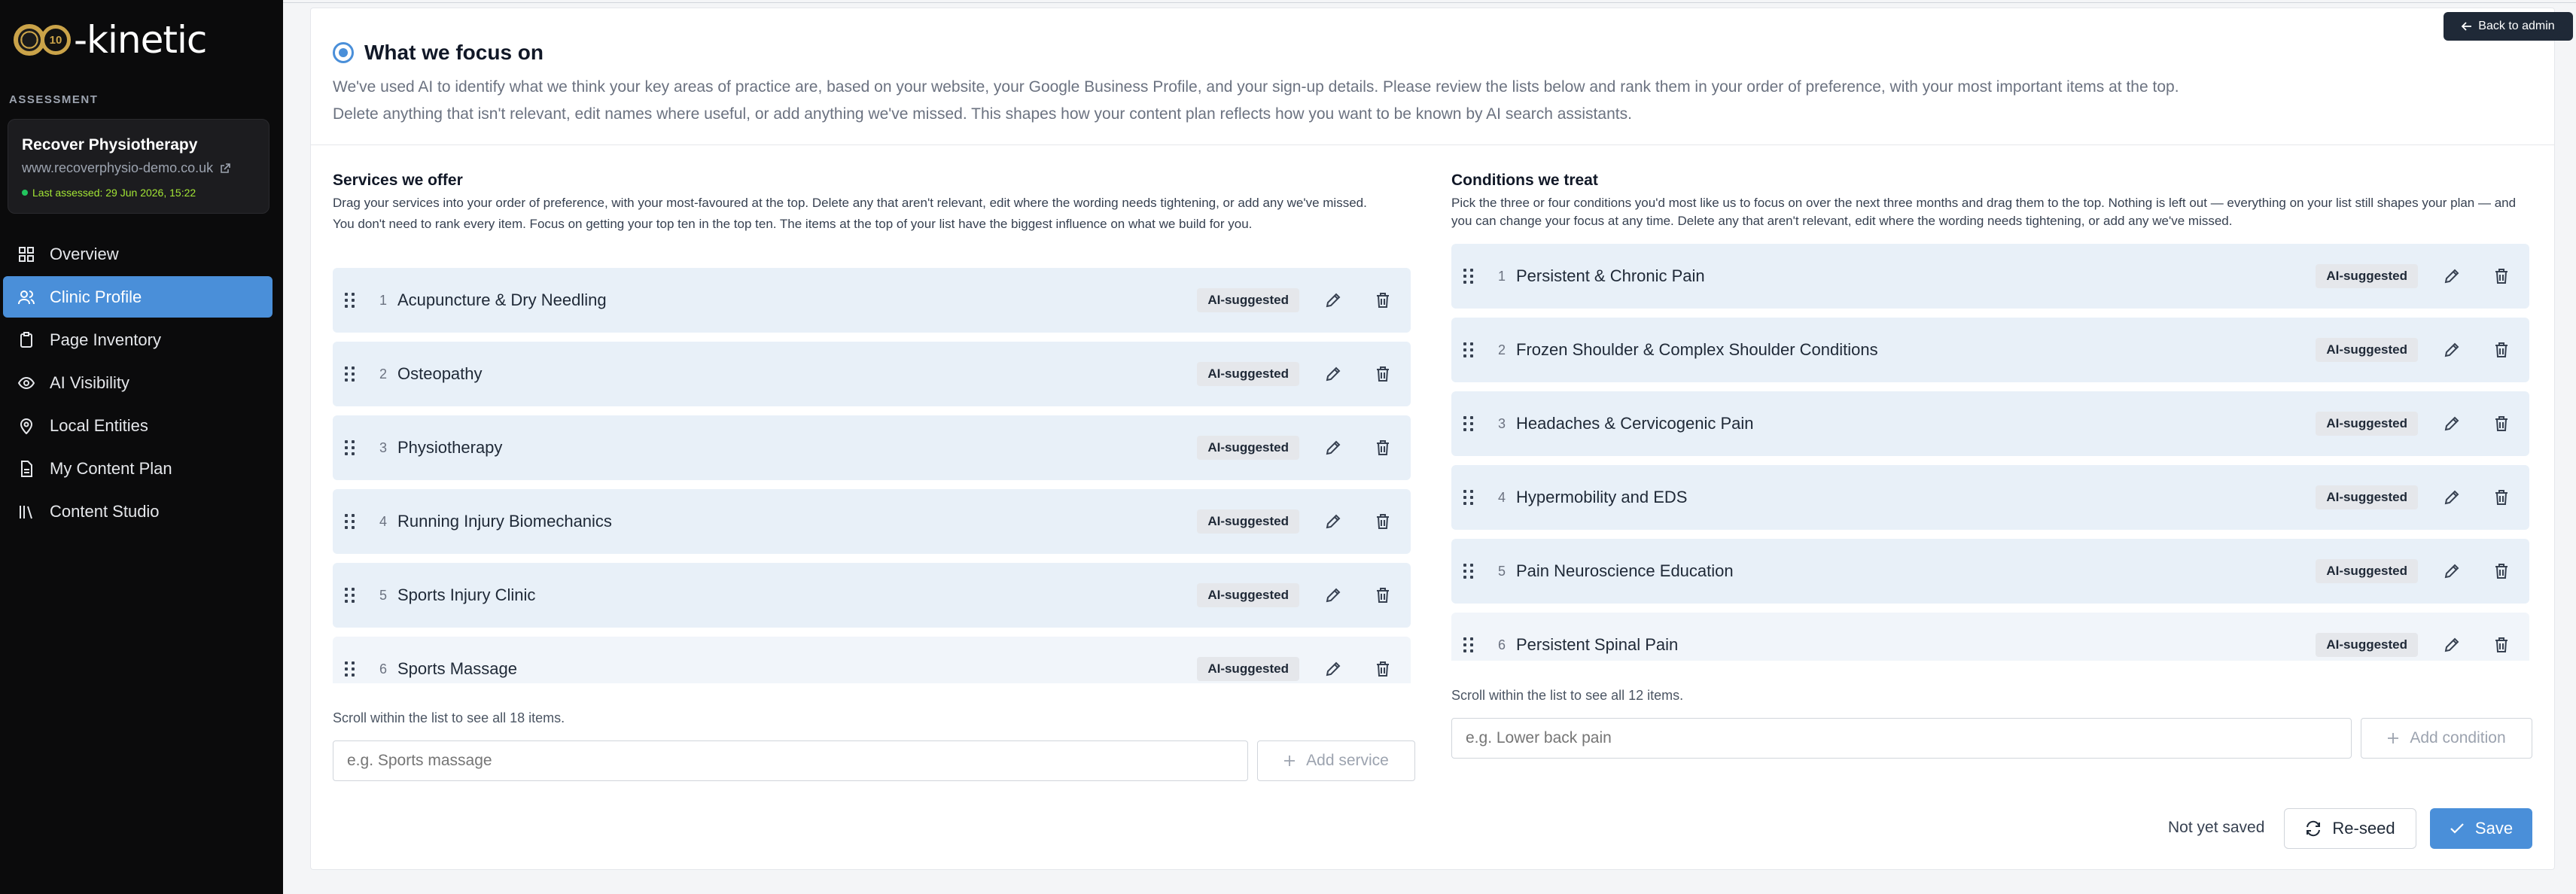 The height and width of the screenshot is (894, 2576). I want to click on sidebar-item-local-entities: Local Entities, so click(138, 425).